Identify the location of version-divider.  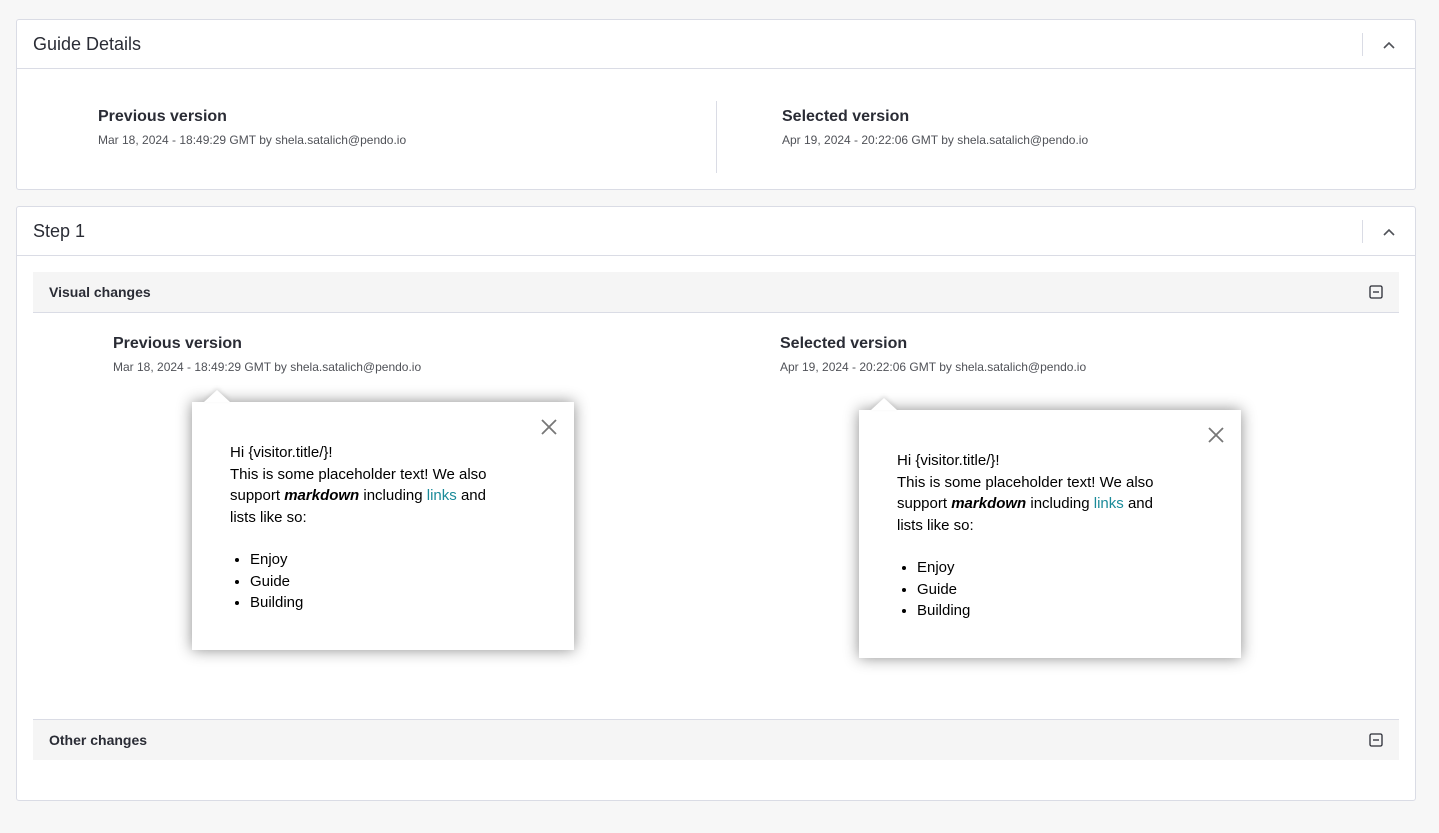
(716, 137).